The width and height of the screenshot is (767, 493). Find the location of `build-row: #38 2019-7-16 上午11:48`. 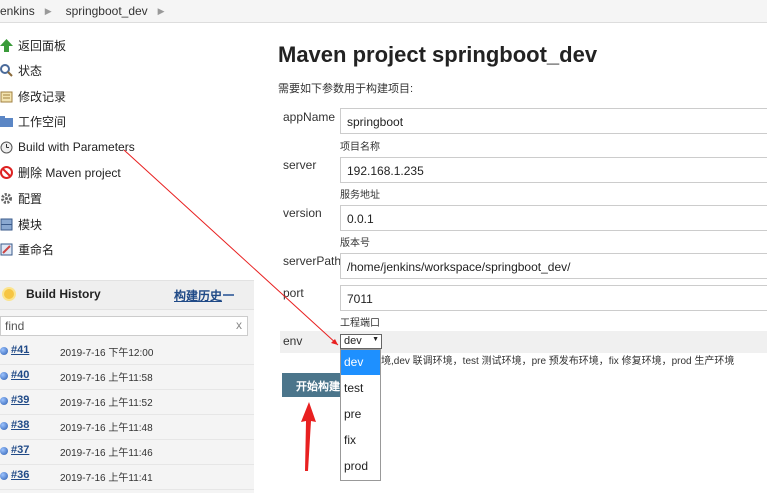

build-row: #38 2019-7-16 上午11:48 is located at coordinates (127, 427).